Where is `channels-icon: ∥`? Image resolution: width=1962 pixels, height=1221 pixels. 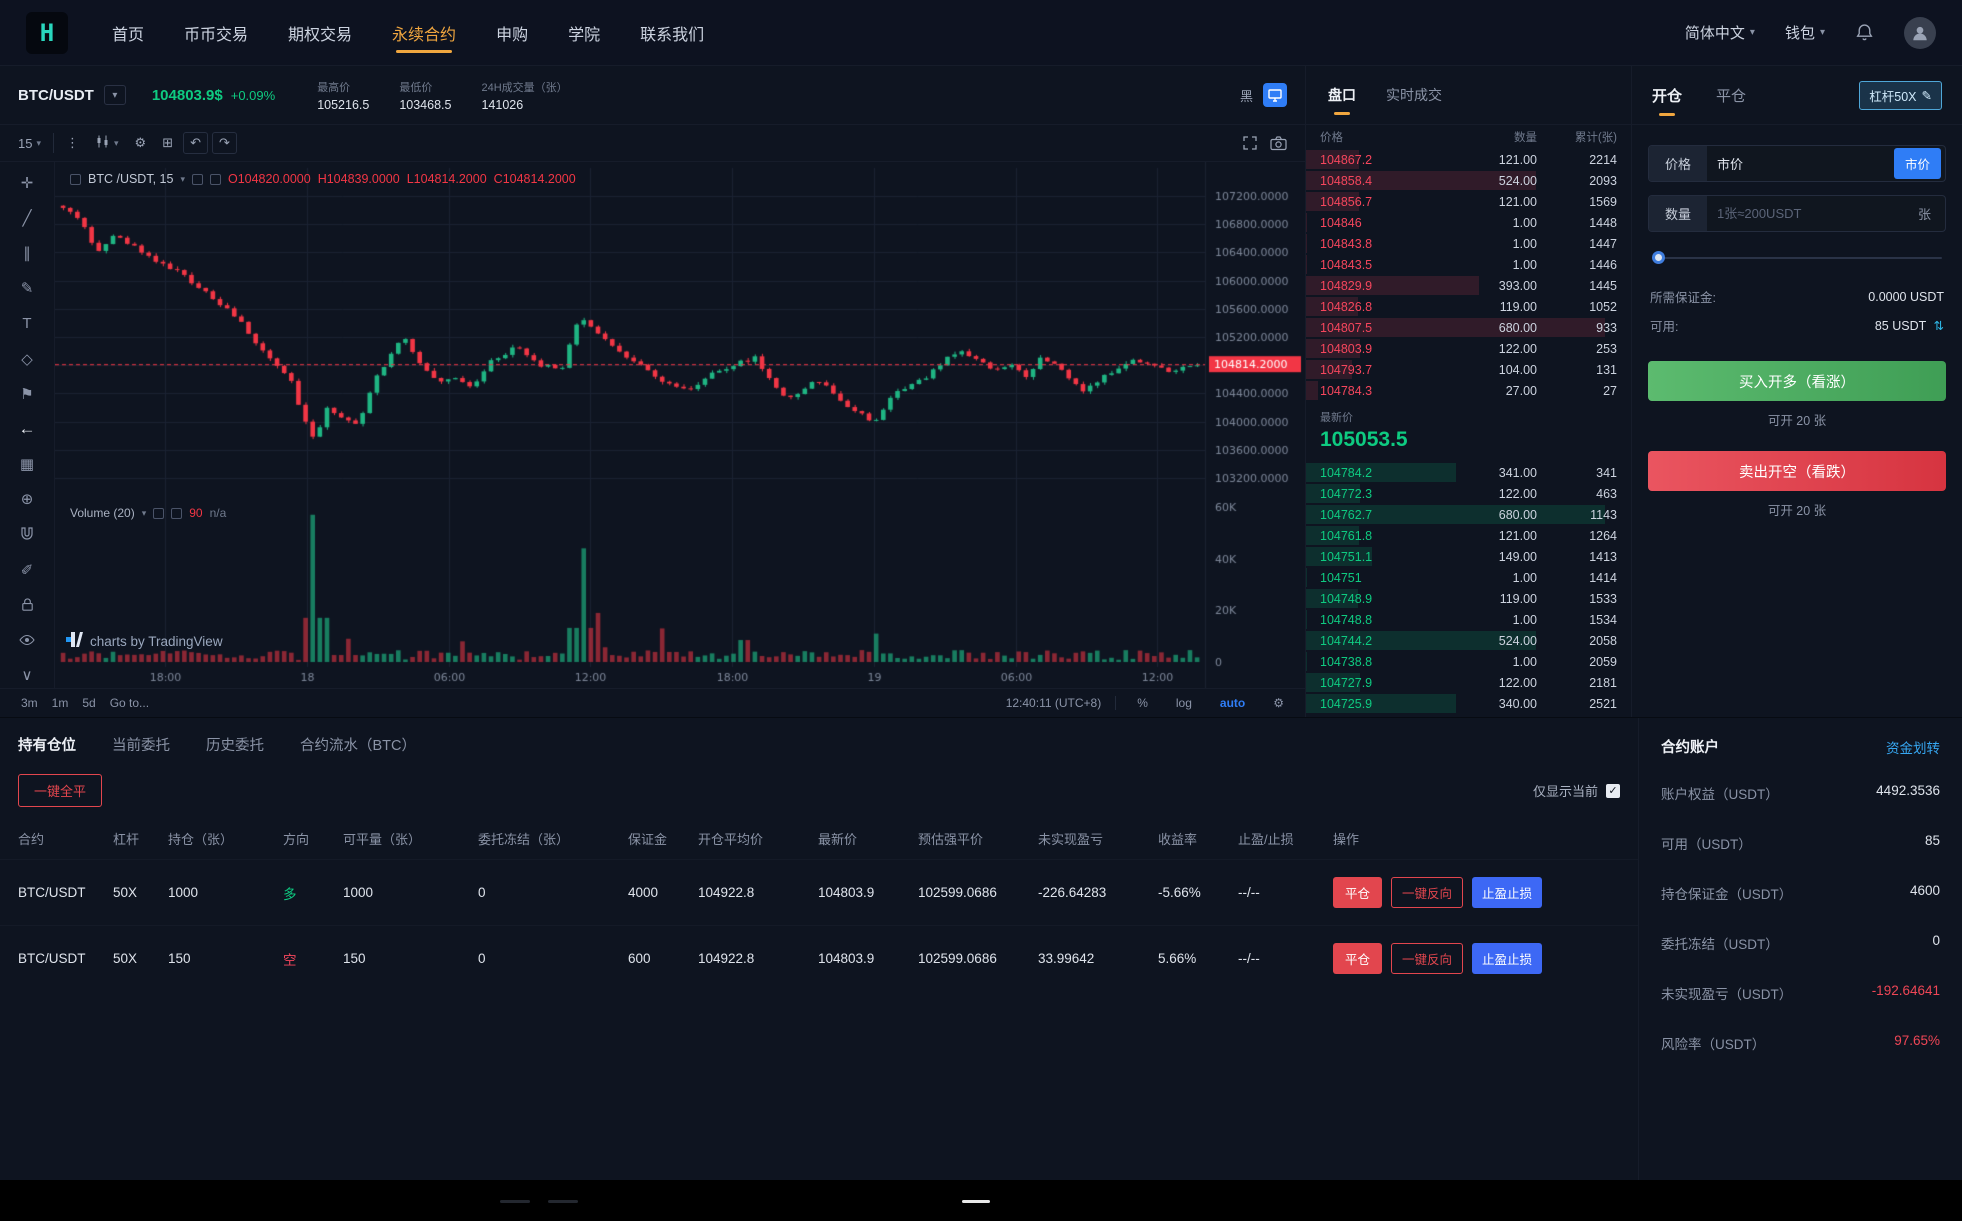 channels-icon: ∥ is located at coordinates (27, 253).